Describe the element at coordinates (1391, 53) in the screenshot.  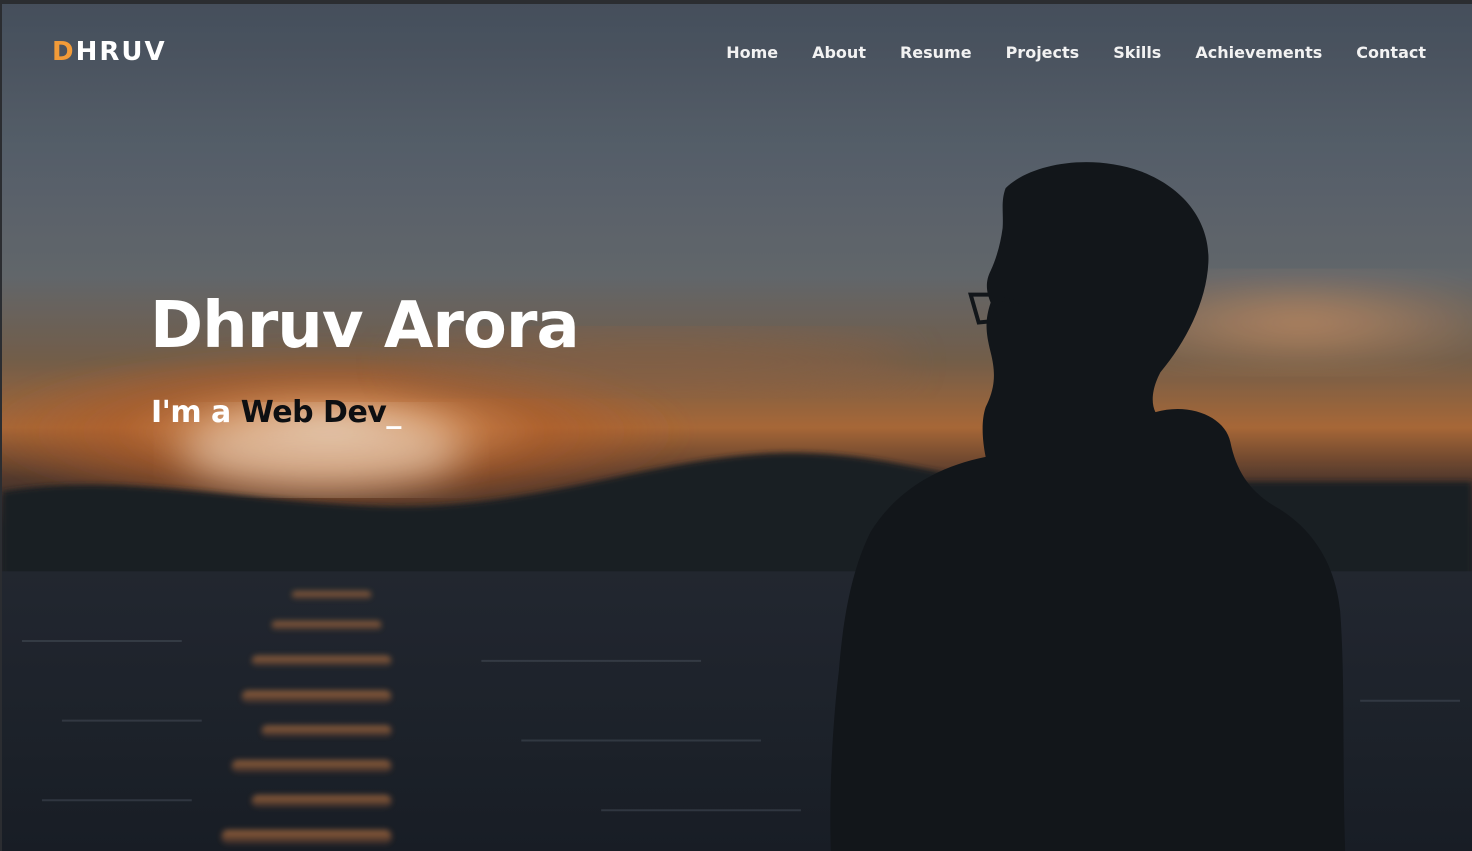
I see `nav-item-contact: Contact` at that location.